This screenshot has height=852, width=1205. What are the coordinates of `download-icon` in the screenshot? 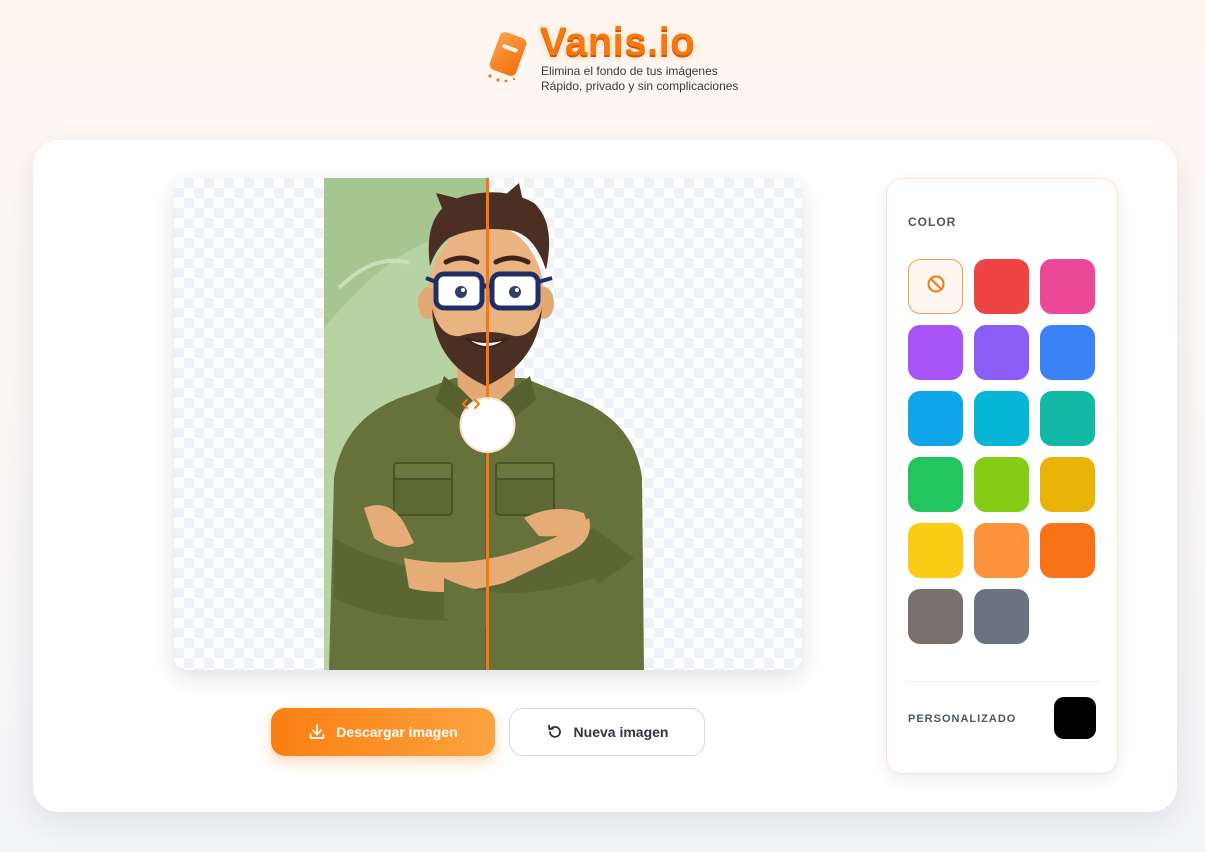 It's located at (317, 732).